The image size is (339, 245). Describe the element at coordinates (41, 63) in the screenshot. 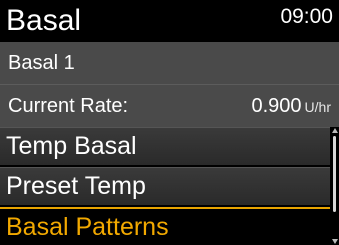

I see `active-pattern-name: Basal 1` at that location.